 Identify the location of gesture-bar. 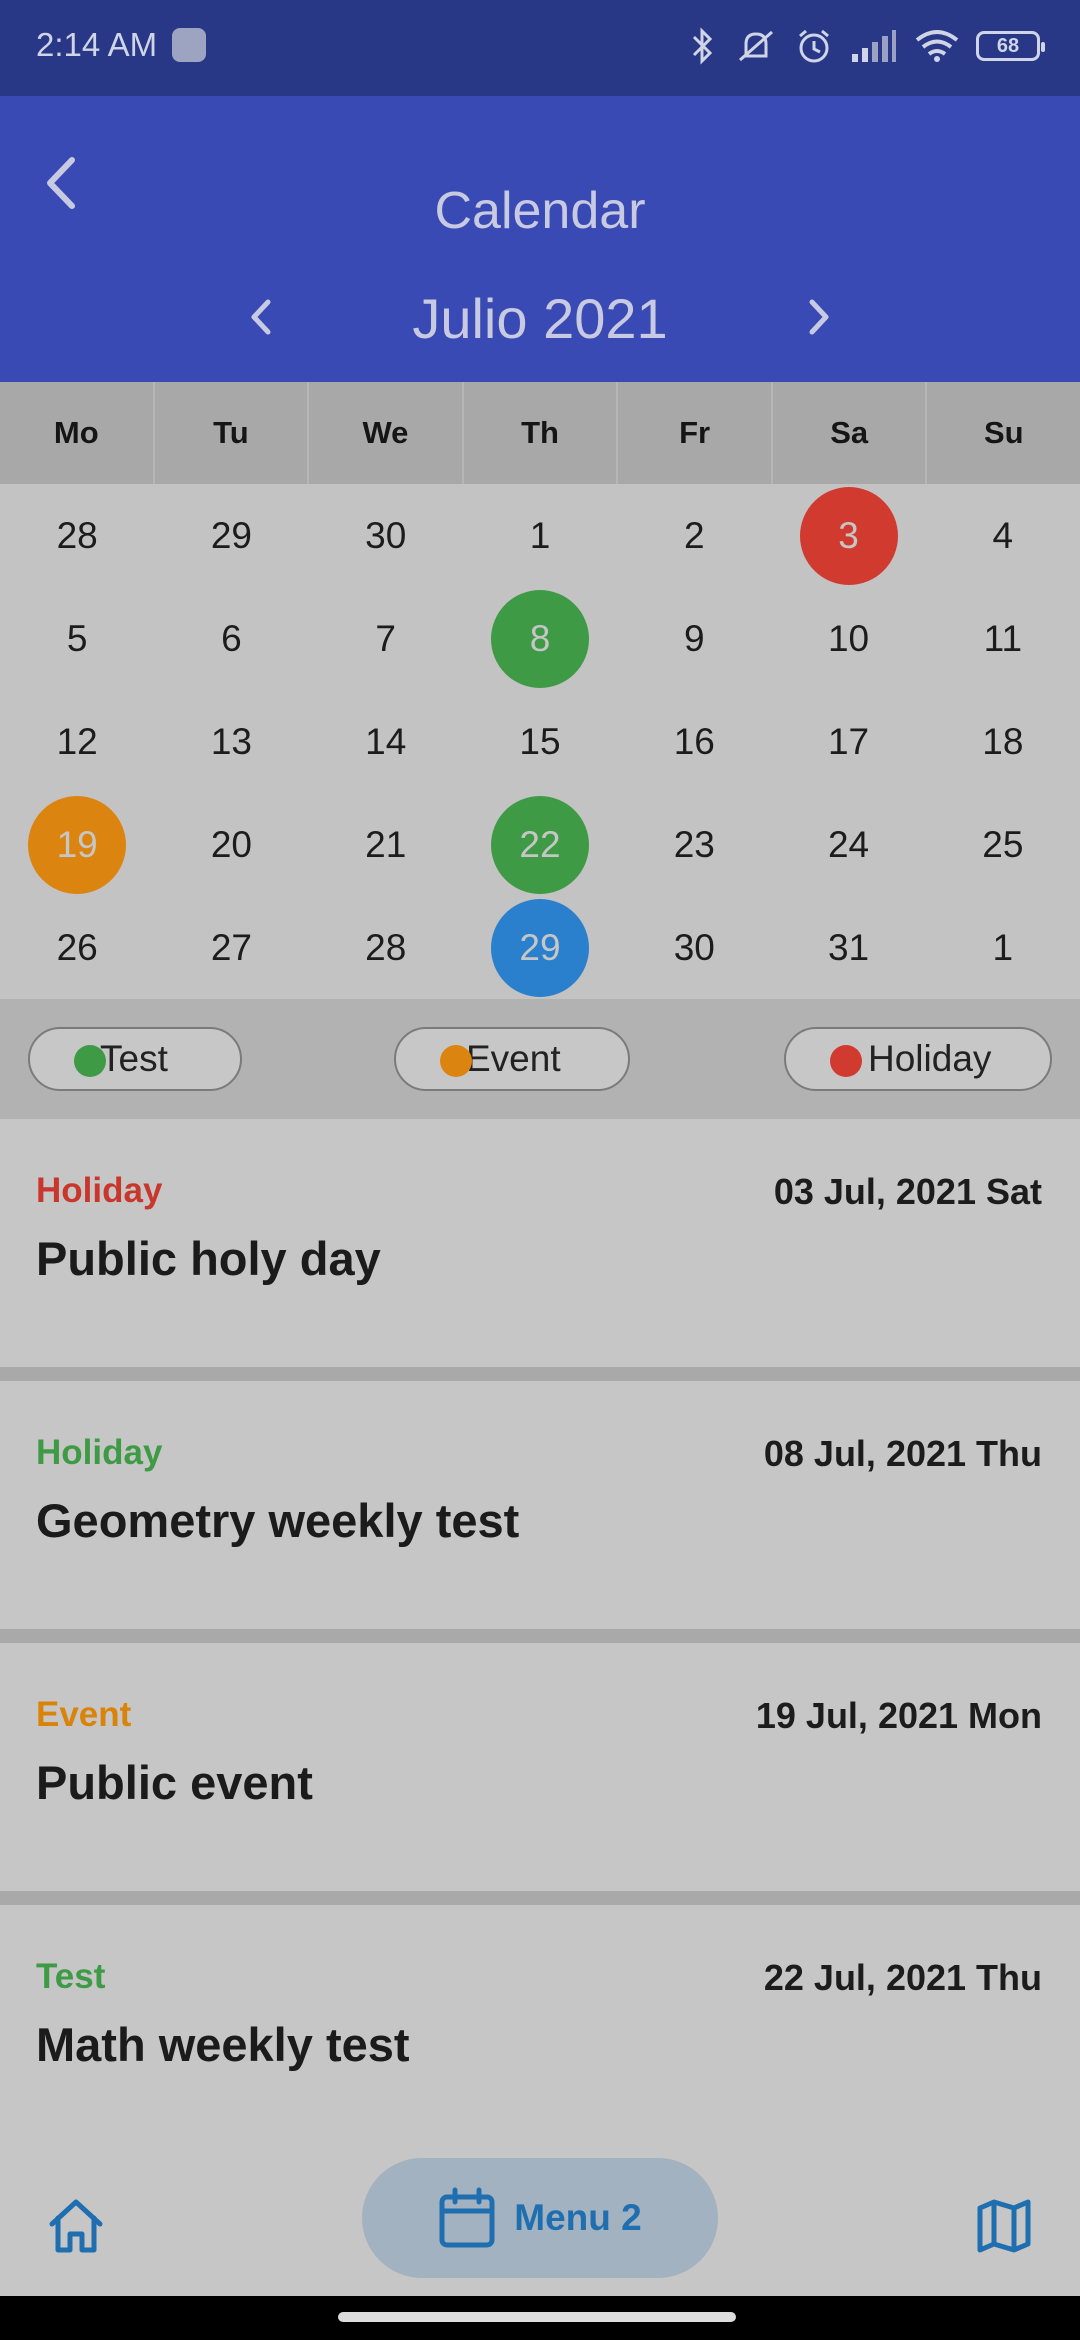
(540, 2318).